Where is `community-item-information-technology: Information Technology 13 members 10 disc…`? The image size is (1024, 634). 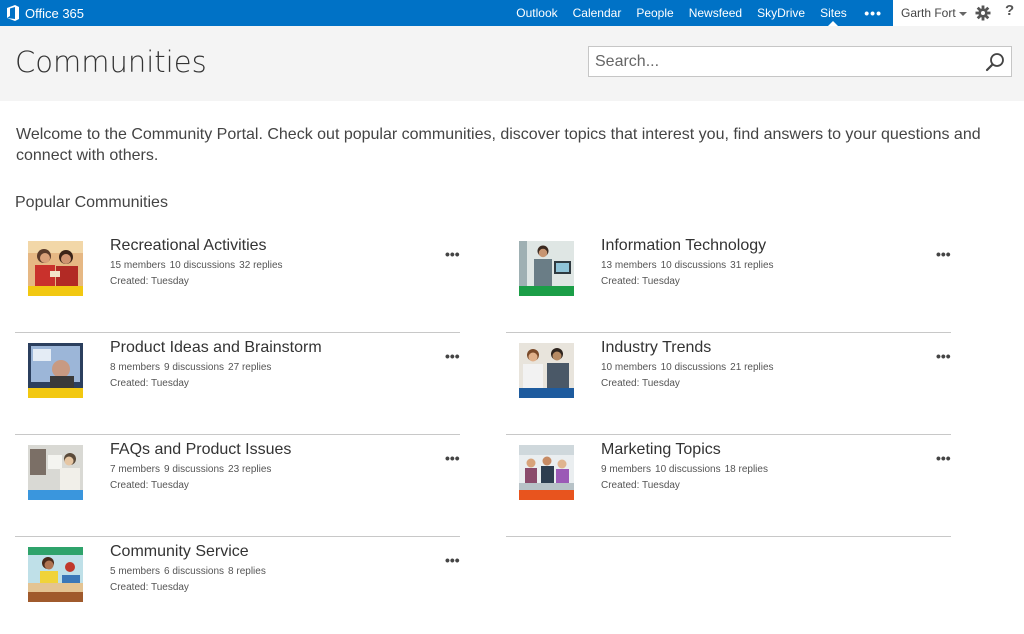
community-item-information-technology: Information Technology 13 members 10 disc… is located at coordinates (728, 282).